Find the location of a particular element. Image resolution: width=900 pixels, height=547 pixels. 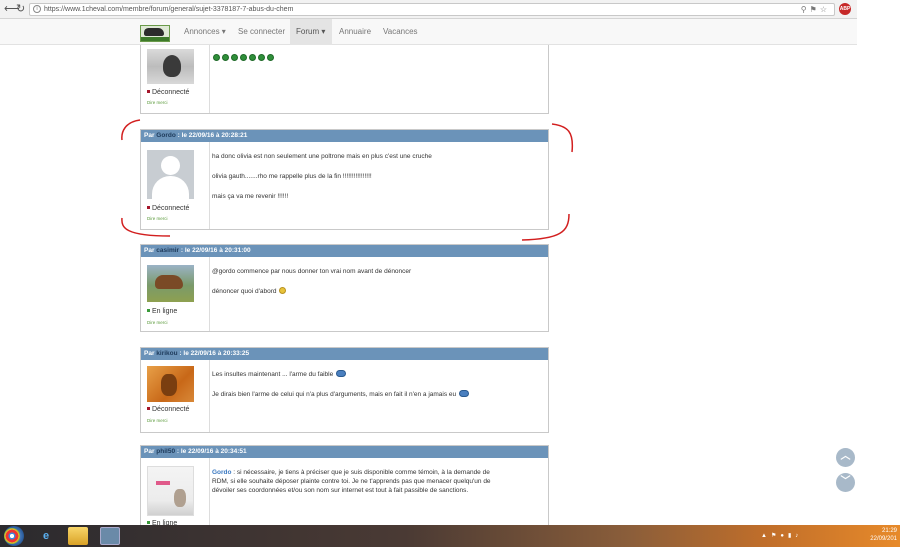

scroll-down-button: ﹀ is located at coordinates (845, 482).